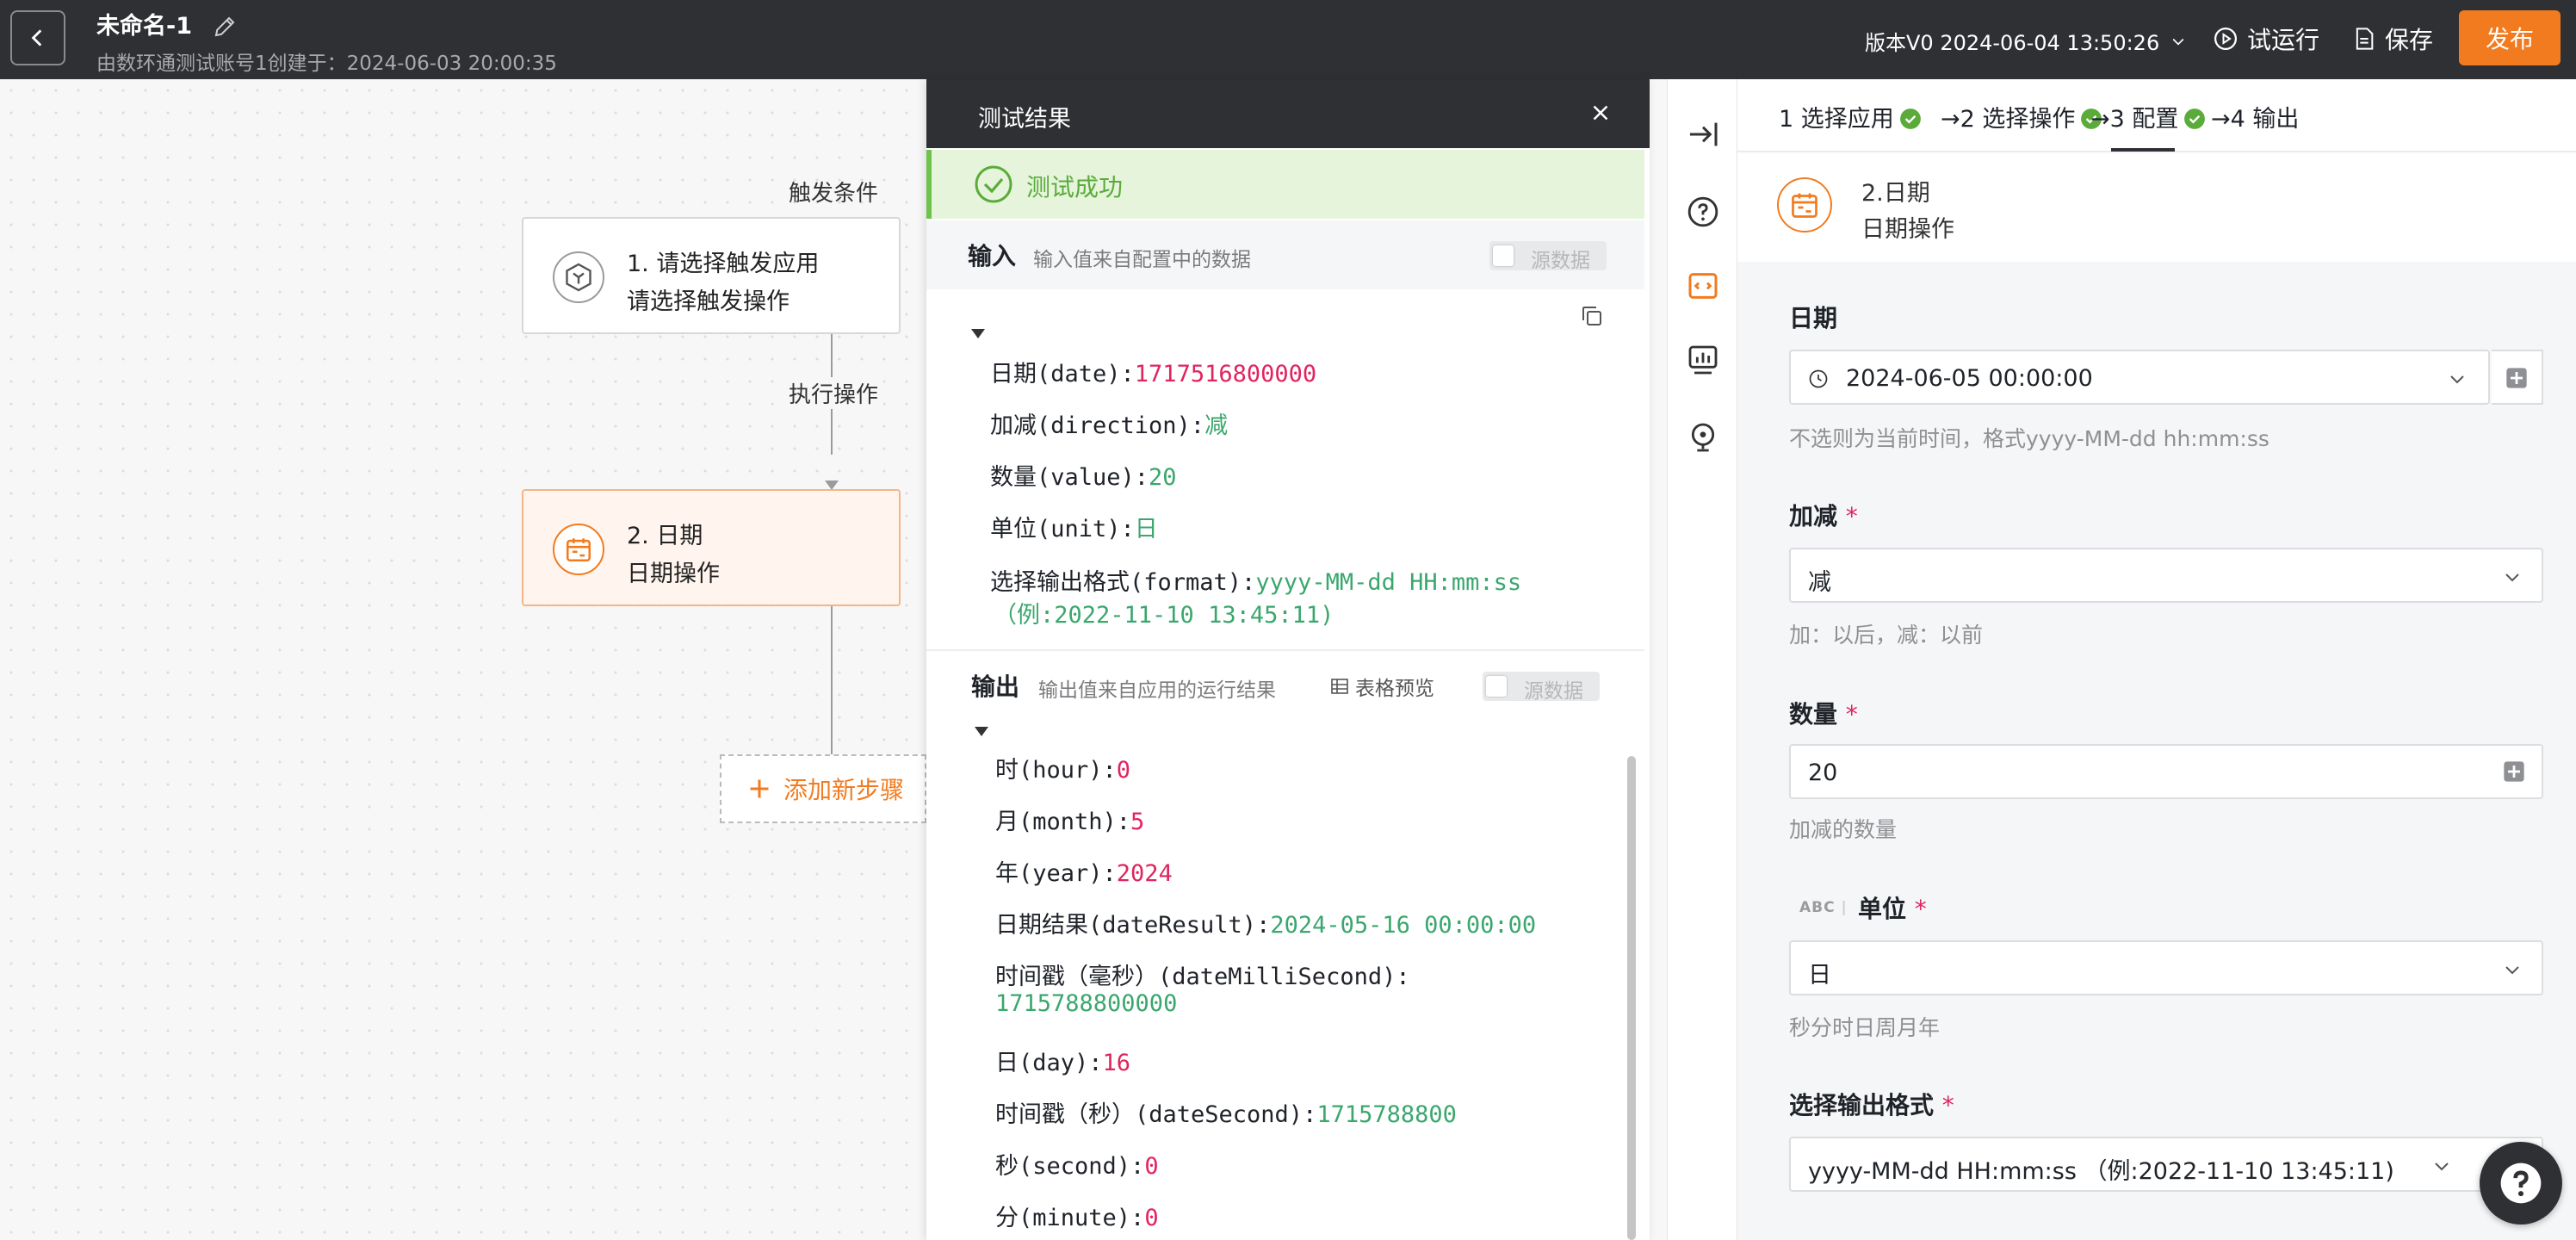 This screenshot has width=2576, height=1240. I want to click on back-button, so click(37, 38).